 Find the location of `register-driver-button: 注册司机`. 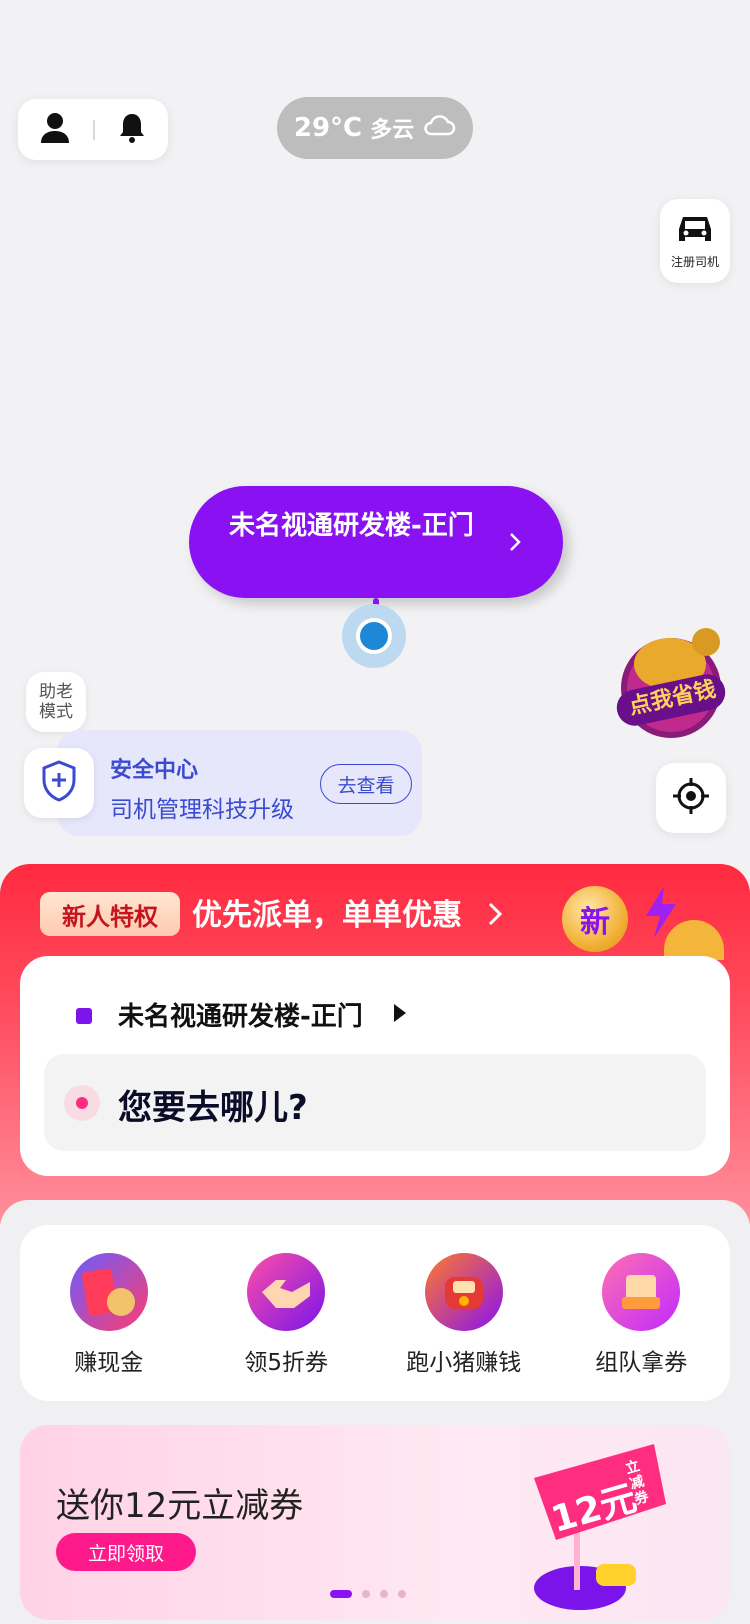

register-driver-button: 注册司机 is located at coordinates (695, 241).